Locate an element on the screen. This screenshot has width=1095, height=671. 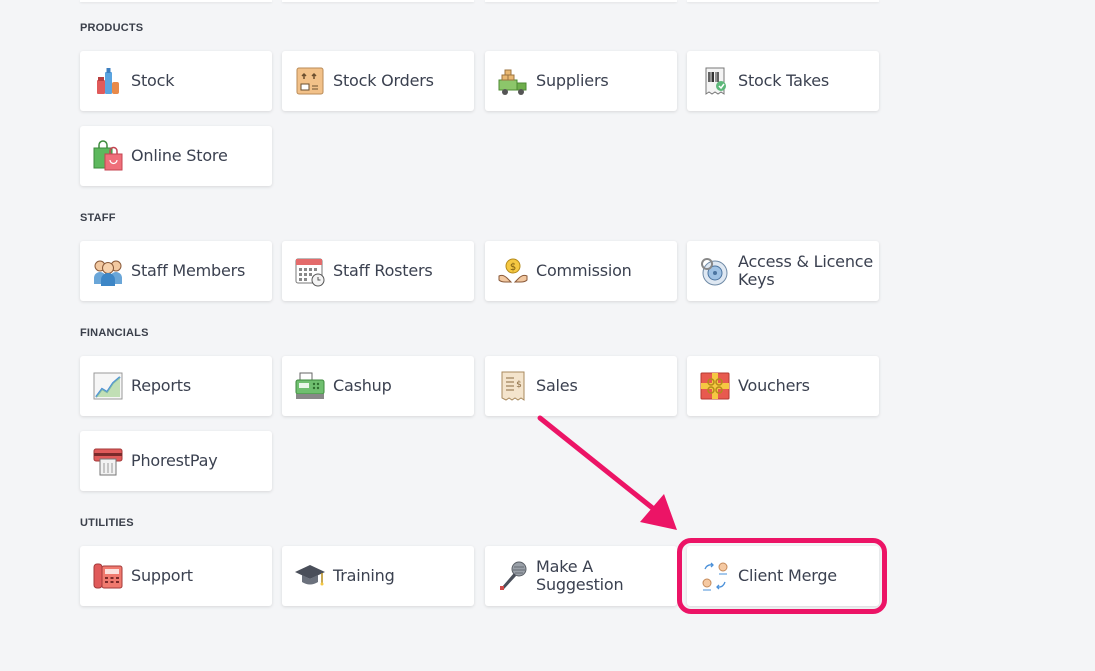
pointer-arrow-icon is located at coordinates (607, 472).